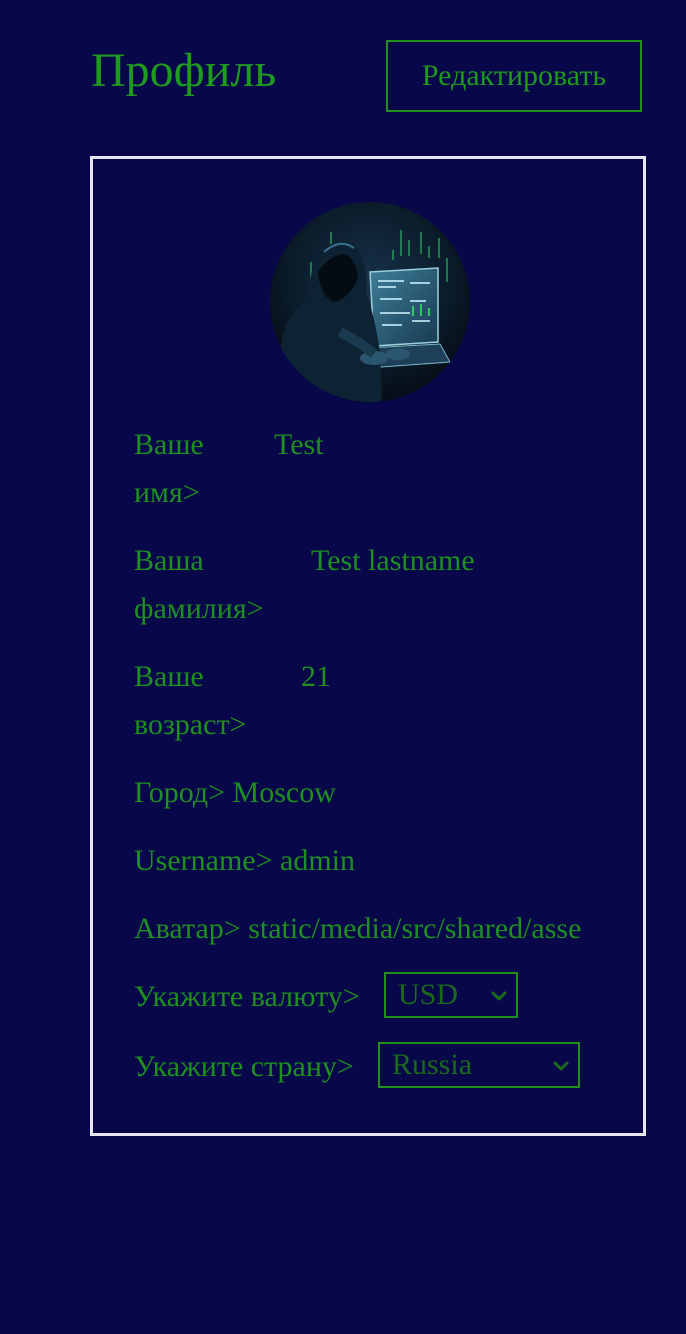 The height and width of the screenshot is (1334, 686). I want to click on lastname-row: Ваша фамилия> Test lastname, so click(304, 585).